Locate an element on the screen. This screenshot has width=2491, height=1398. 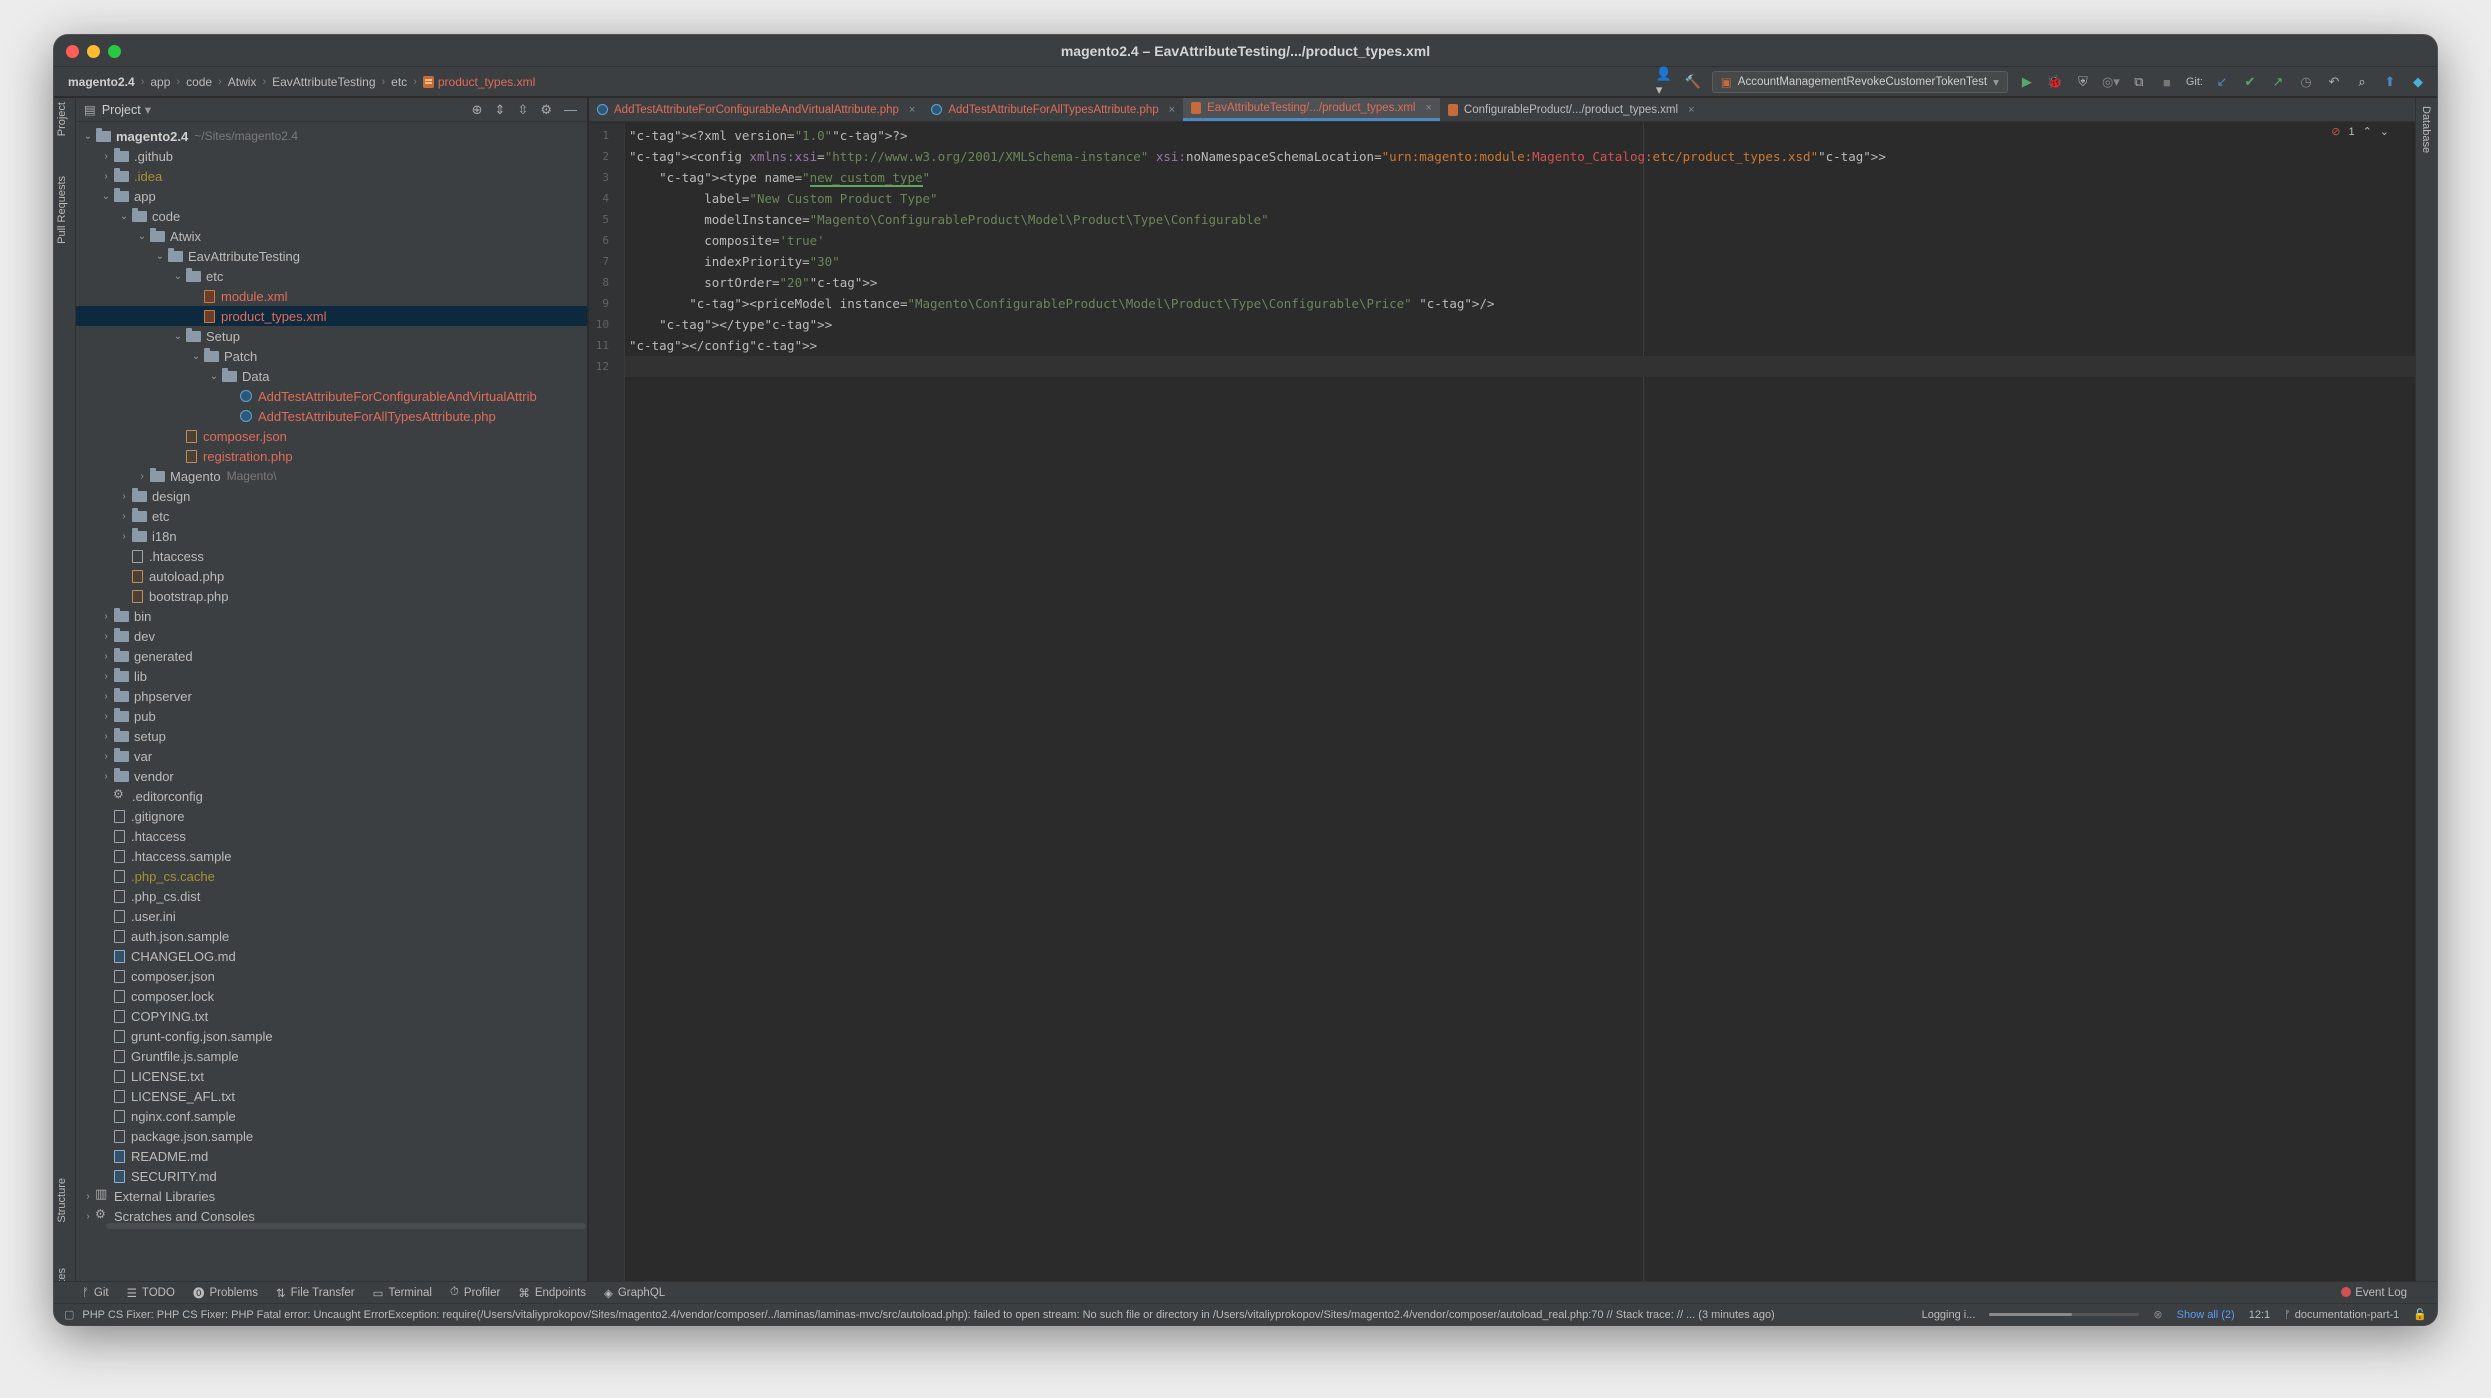
tree-item: › design is located at coordinates (331, 496).